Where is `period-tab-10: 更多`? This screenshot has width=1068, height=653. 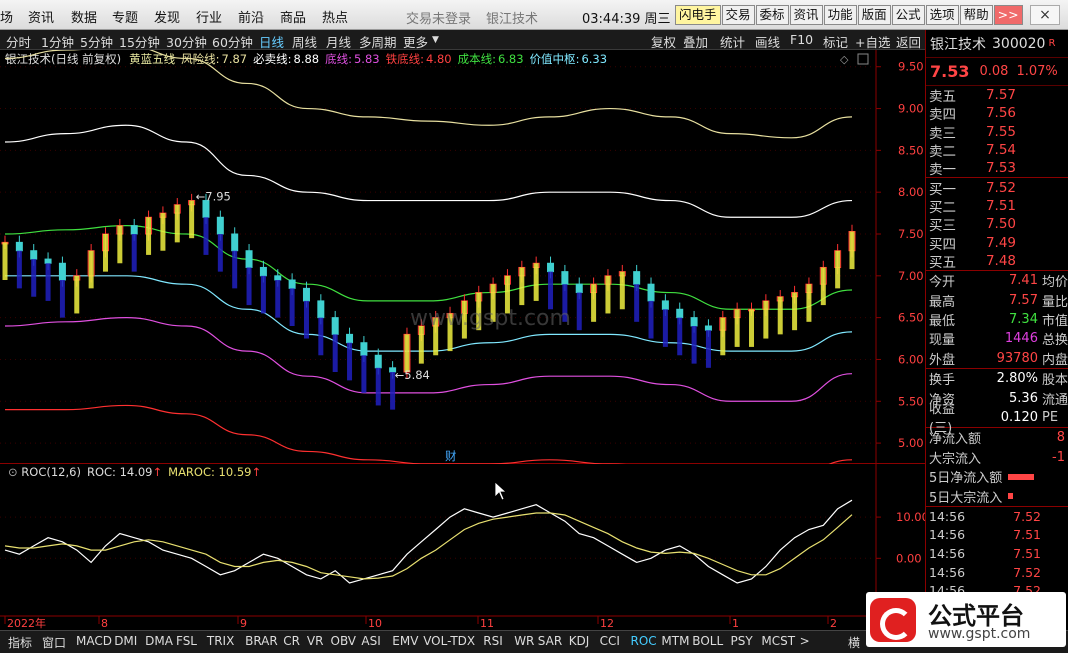
period-tab-10: 更多 is located at coordinates (415, 41).